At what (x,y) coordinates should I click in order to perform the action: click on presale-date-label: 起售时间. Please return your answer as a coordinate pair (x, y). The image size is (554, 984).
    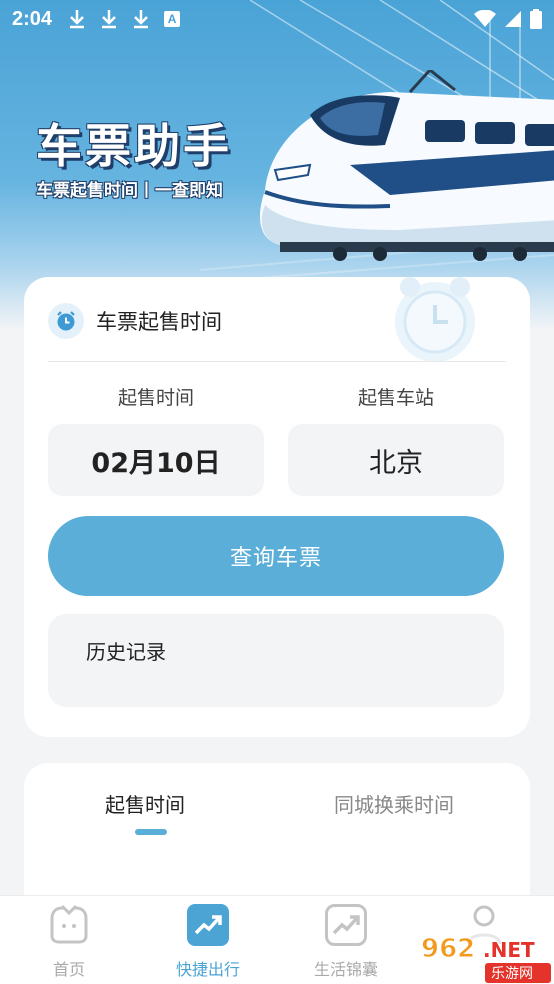
    Looking at the image, I should click on (155, 398).